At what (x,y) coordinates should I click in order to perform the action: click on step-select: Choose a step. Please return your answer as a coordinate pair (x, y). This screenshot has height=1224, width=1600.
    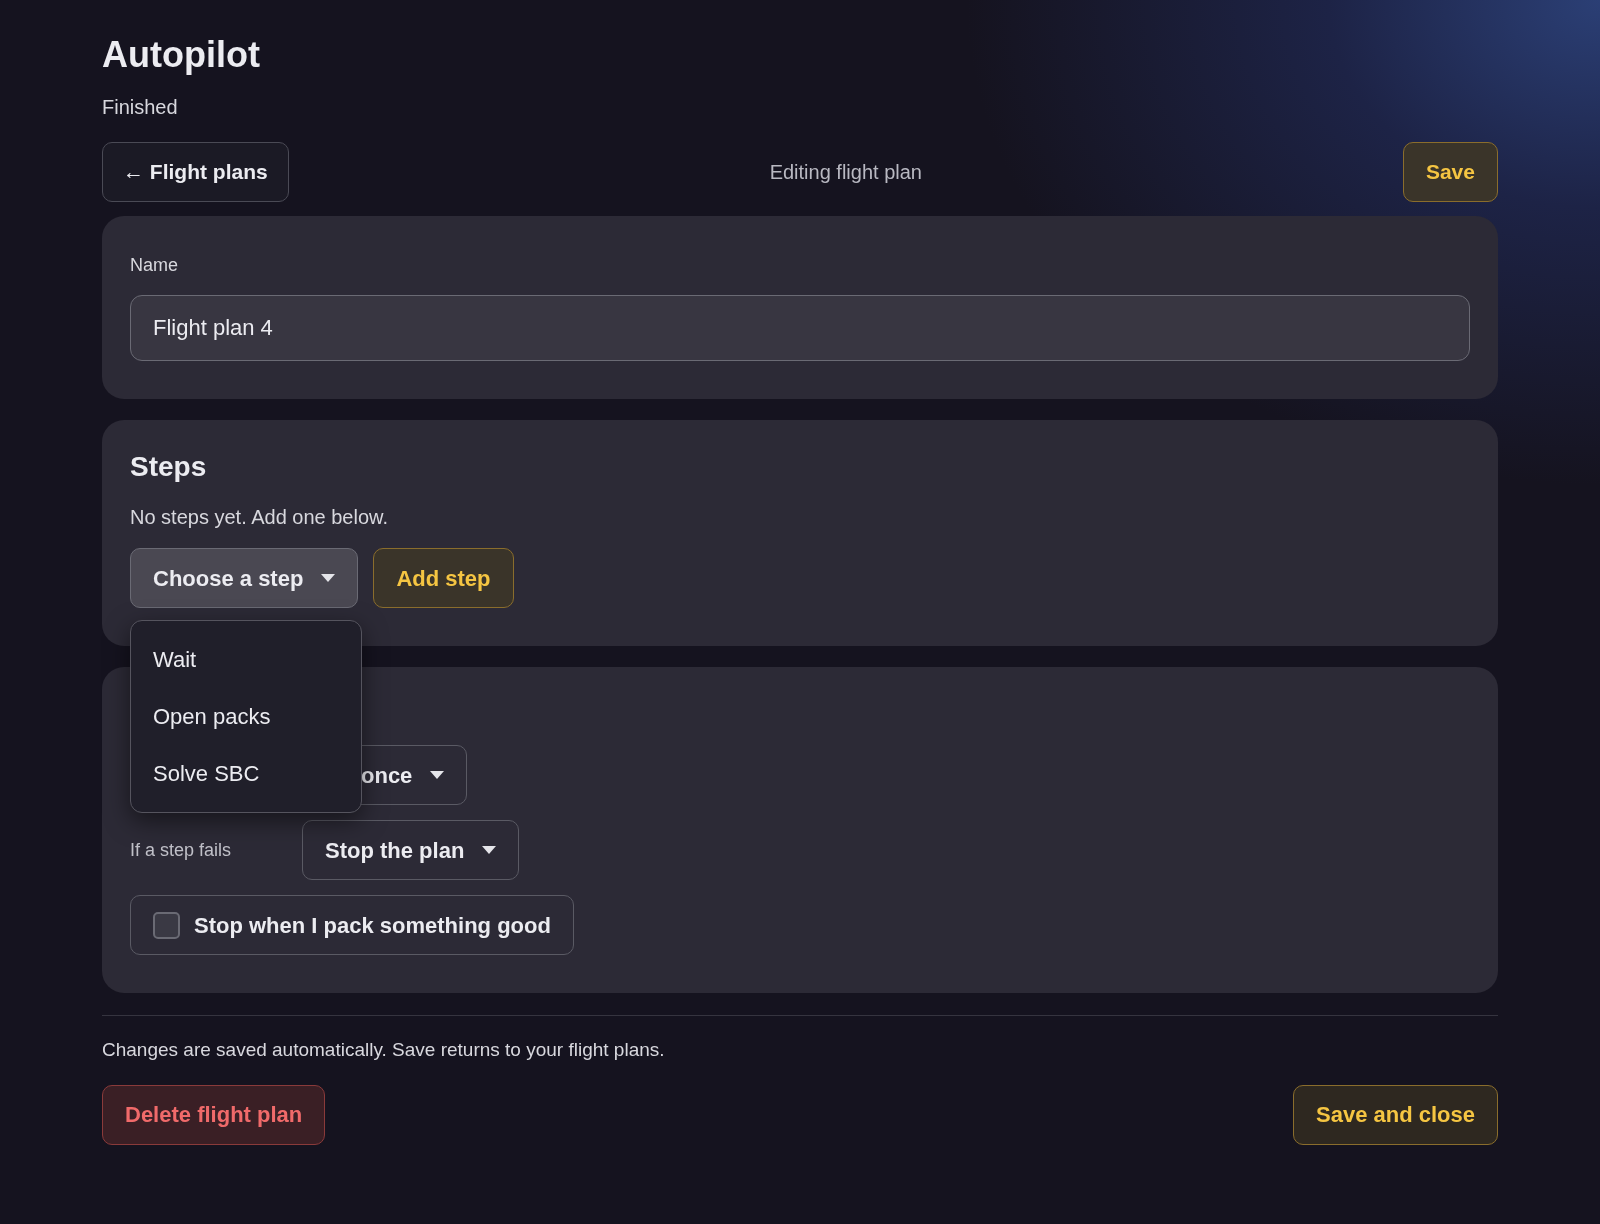
    Looking at the image, I should click on (244, 578).